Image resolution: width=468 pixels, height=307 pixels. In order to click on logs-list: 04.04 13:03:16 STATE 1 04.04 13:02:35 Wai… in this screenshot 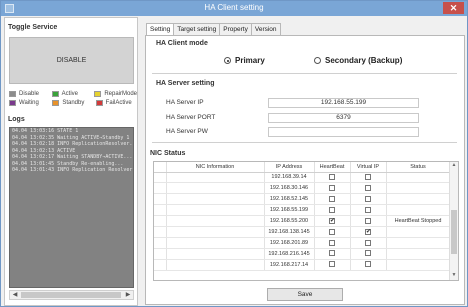, I will do `click(71, 207)`.